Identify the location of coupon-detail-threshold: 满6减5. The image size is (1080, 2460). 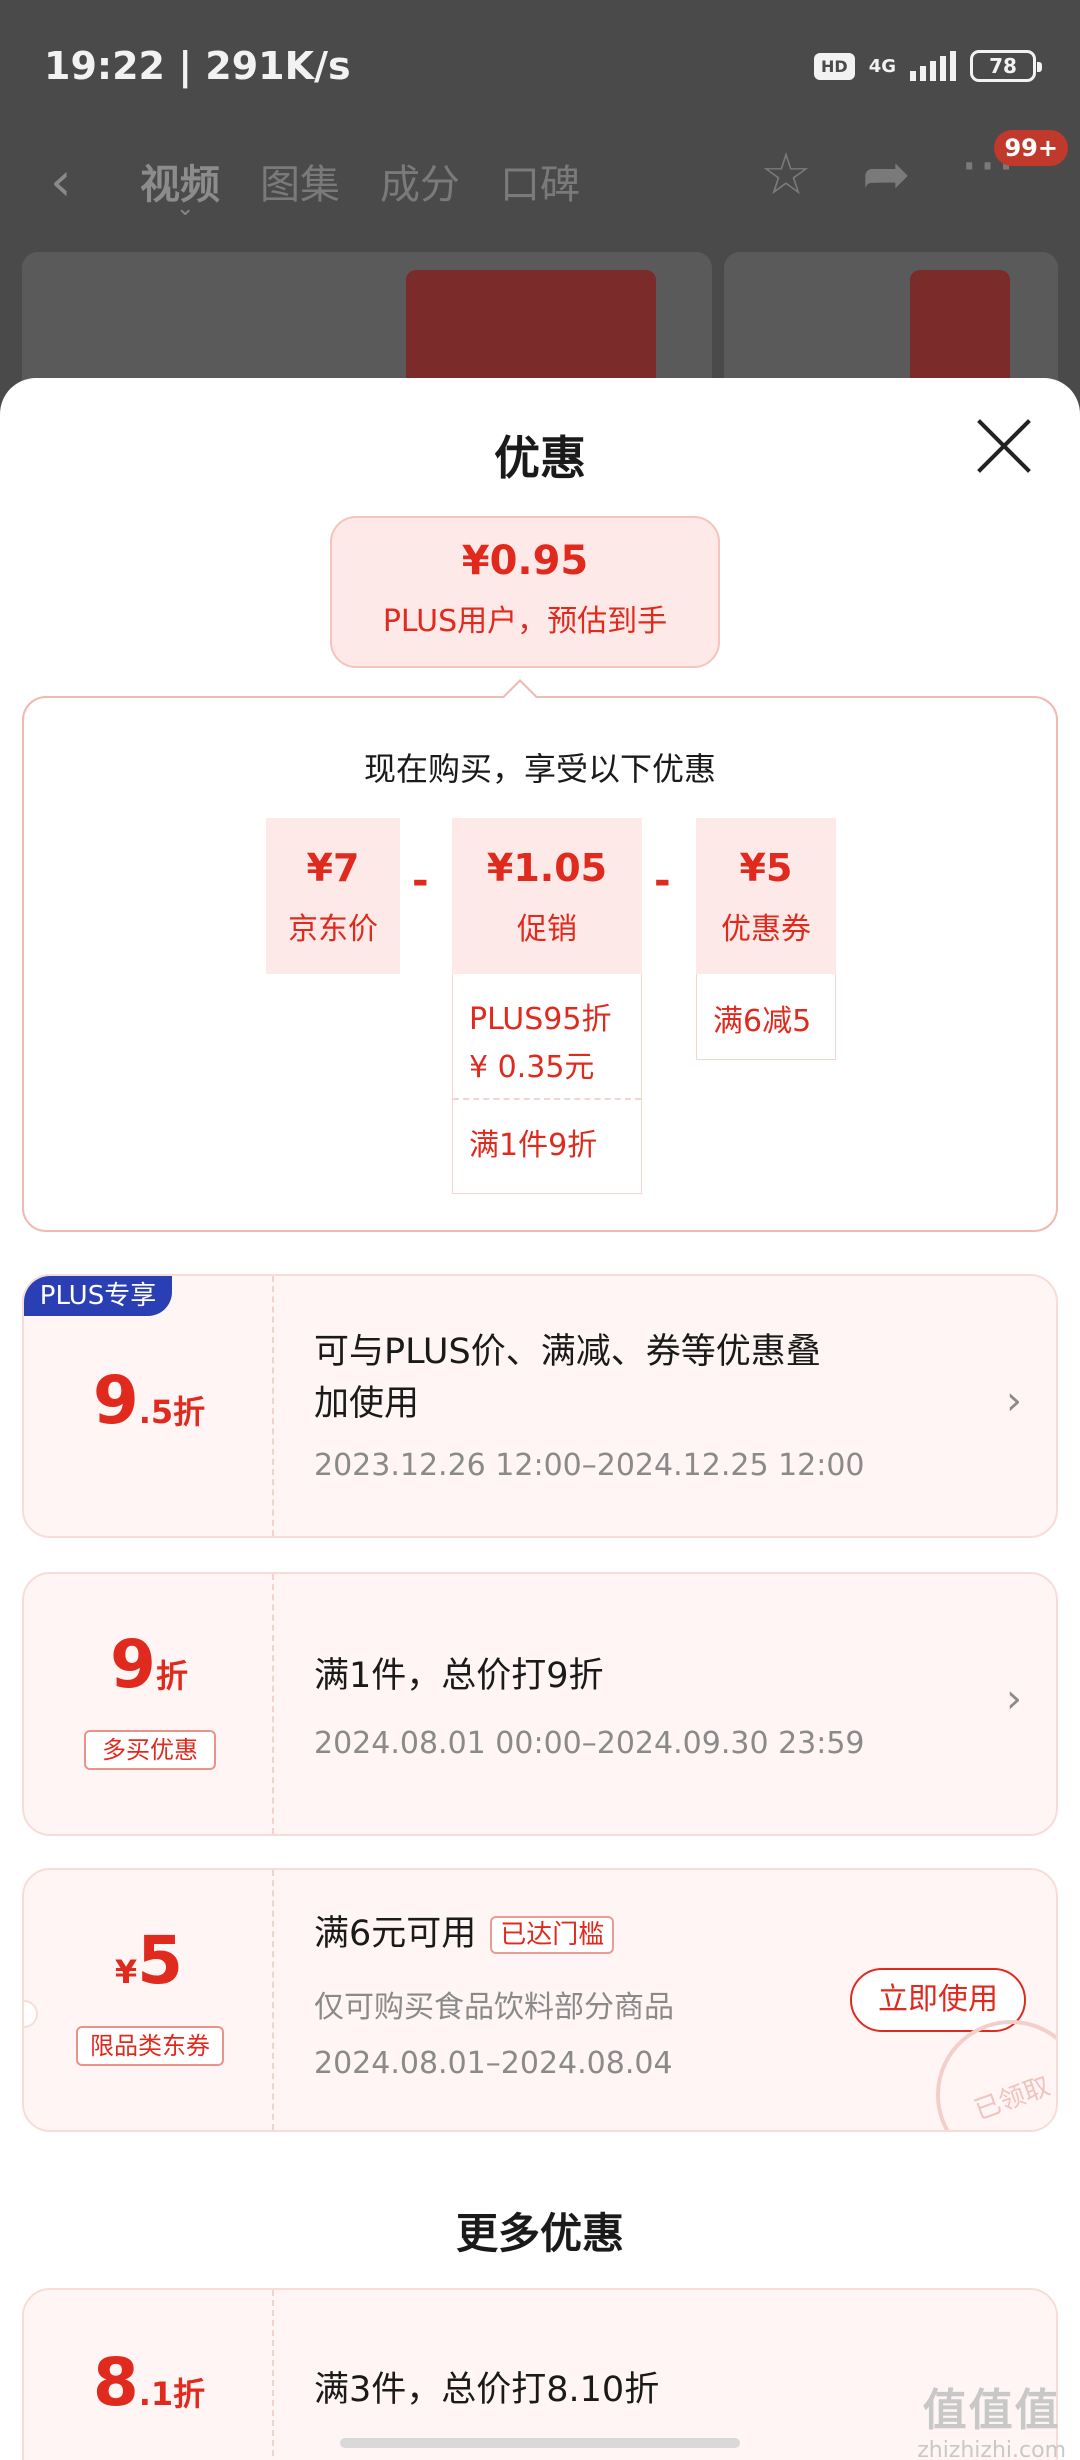
(762, 1021).